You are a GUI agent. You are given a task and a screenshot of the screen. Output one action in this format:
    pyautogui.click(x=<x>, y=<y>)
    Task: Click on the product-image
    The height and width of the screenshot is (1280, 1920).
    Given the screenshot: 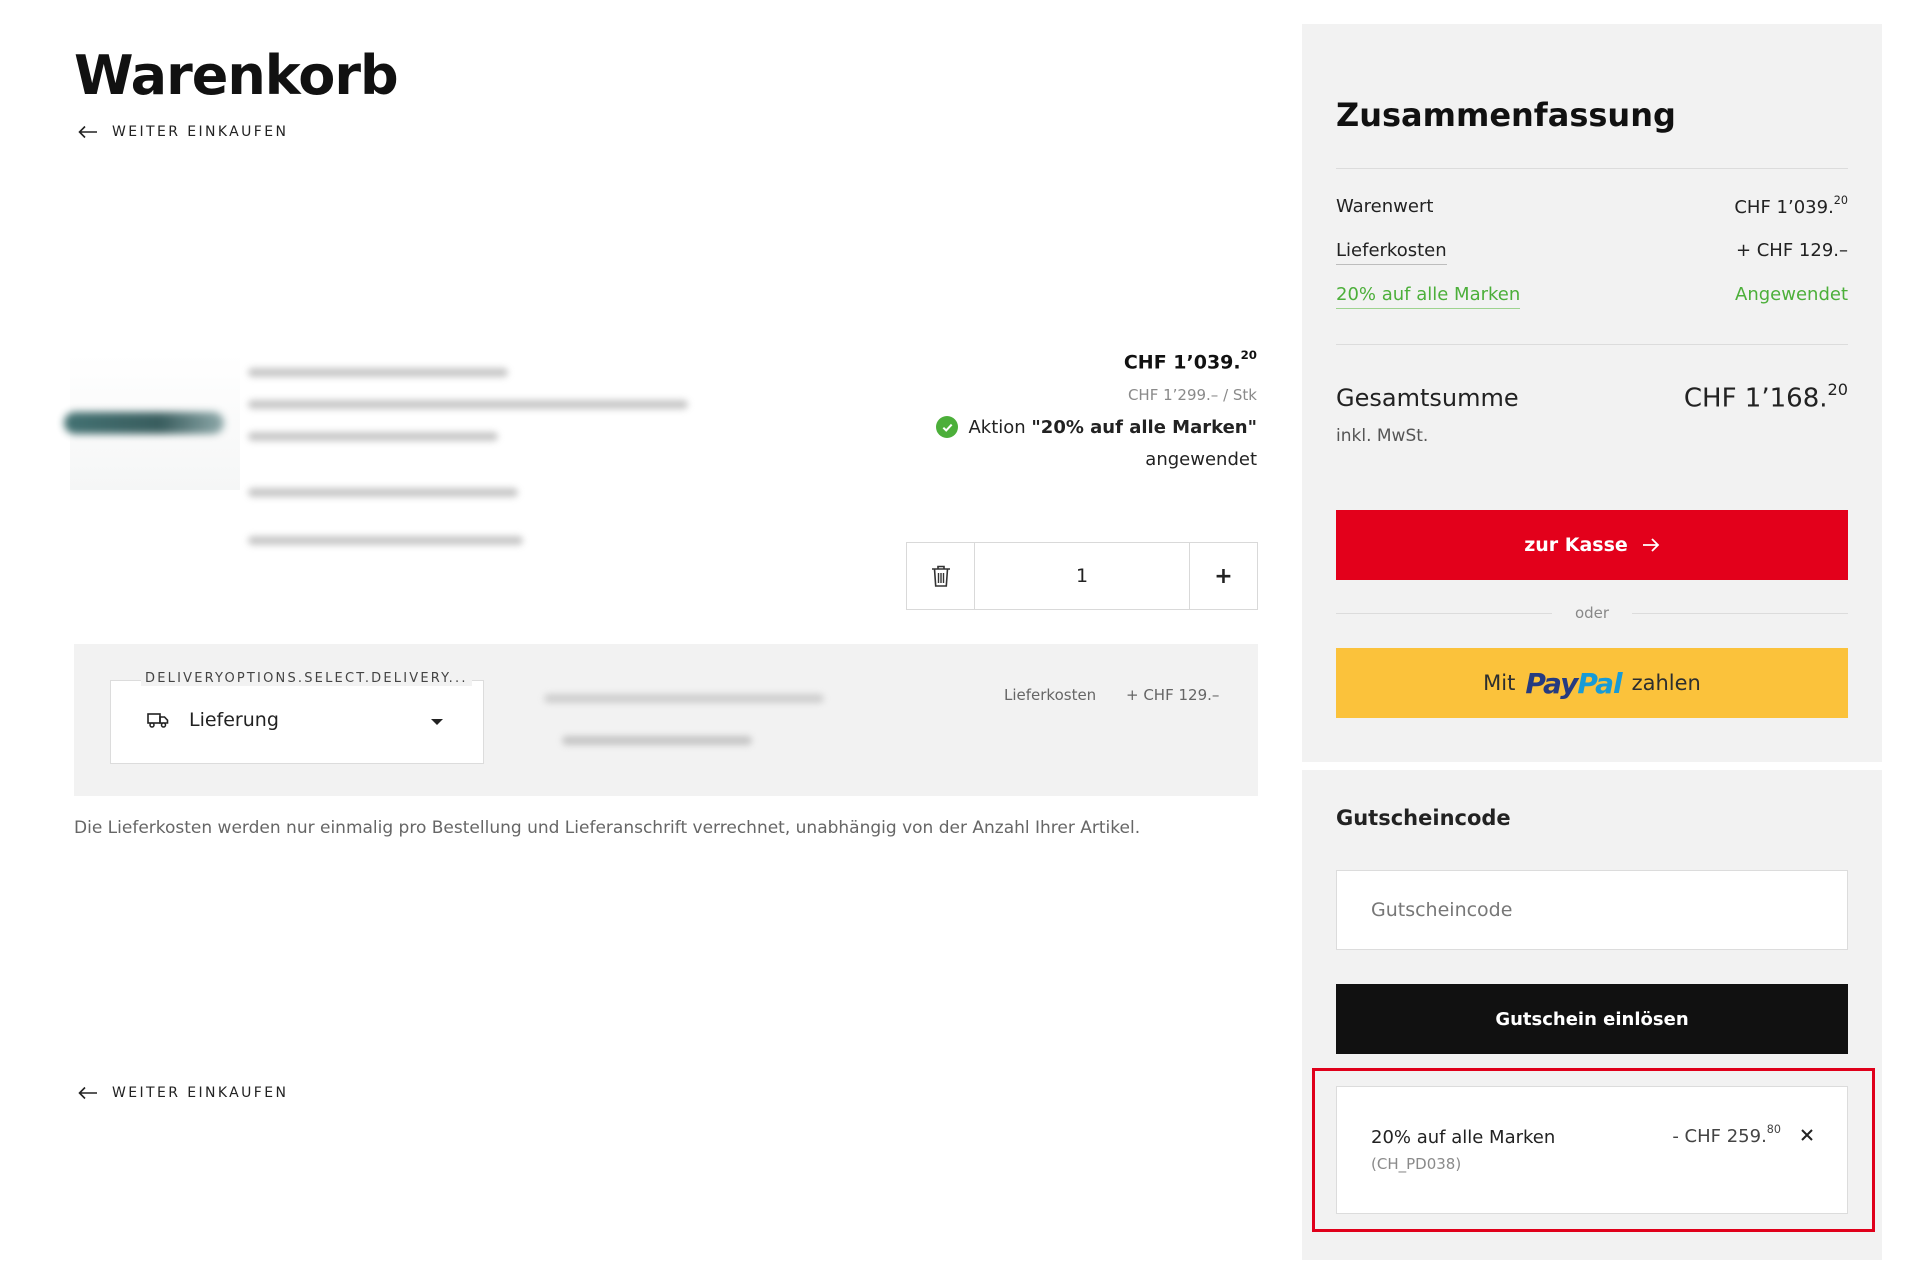 What is the action you would take?
    pyautogui.click(x=152, y=422)
    